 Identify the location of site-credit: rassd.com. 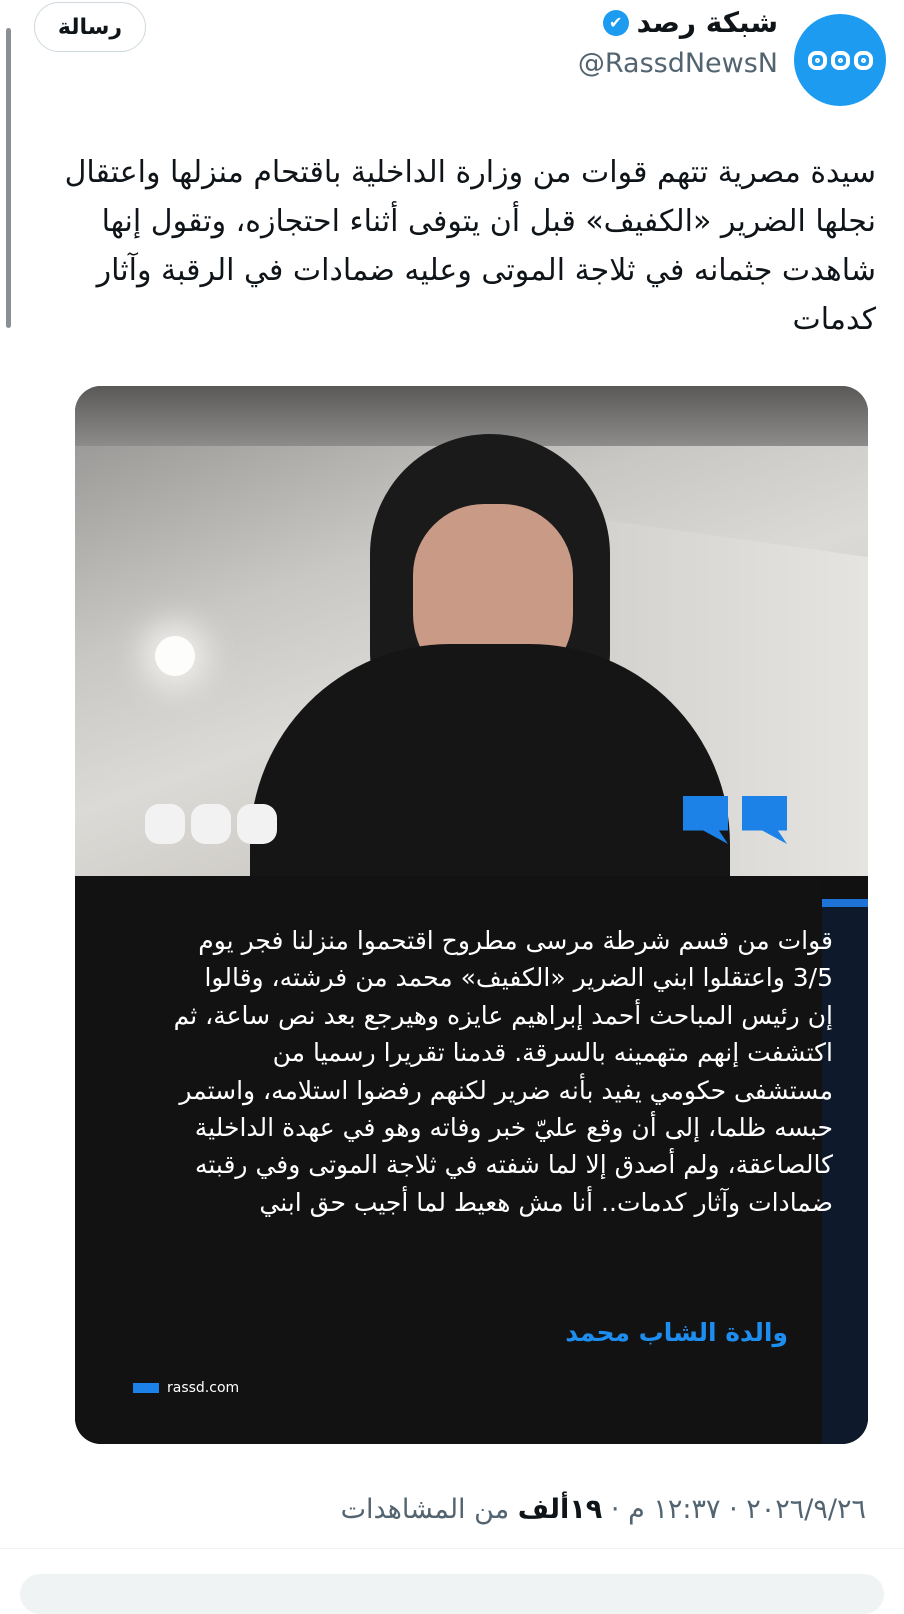
(186, 1388).